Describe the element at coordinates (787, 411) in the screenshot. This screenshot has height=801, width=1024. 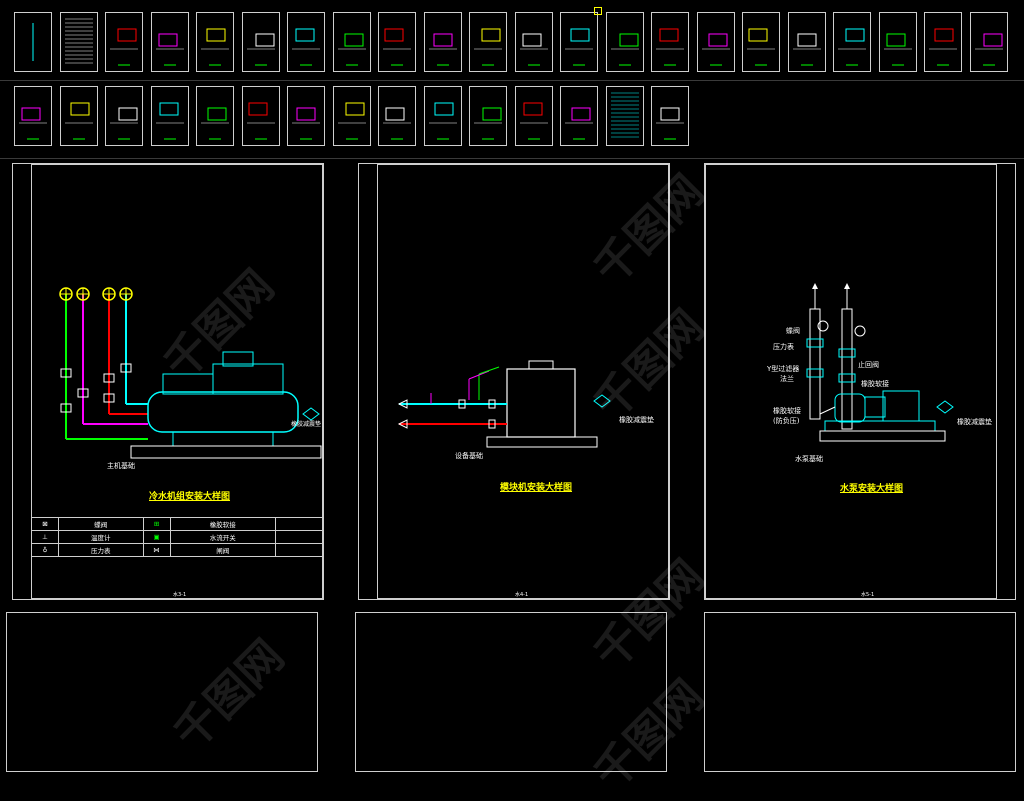
I see `soft-joint-bottom-label: 橡胶软接` at that location.